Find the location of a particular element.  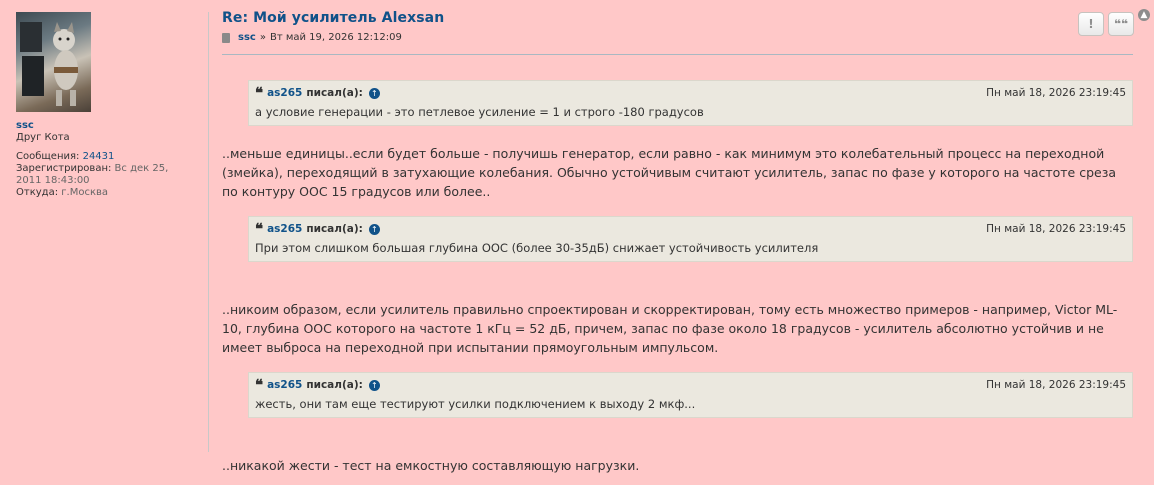

scroll-top-icon: ▲ is located at coordinates (1144, 15).